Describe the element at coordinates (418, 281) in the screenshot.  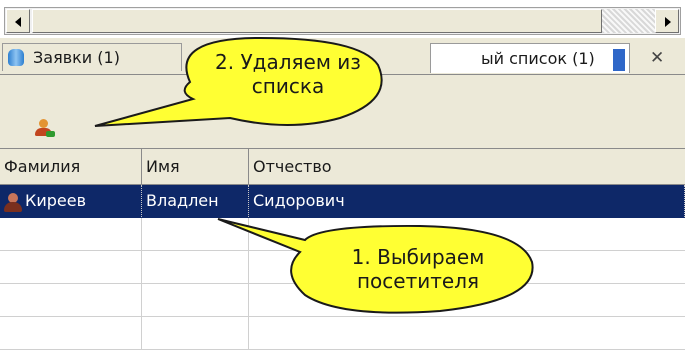
I see `callout-1-line-2: посетителя` at that location.